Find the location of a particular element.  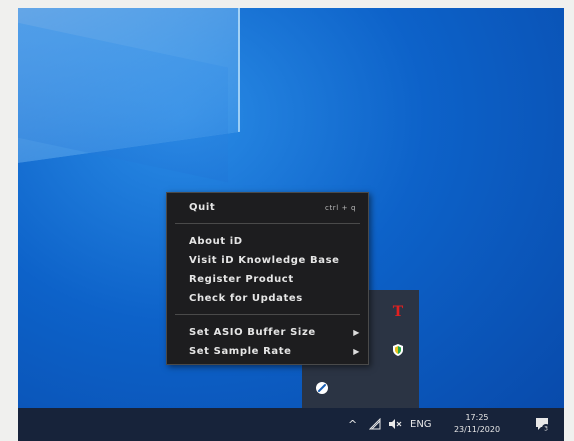

clock-date: 23/11/2020 is located at coordinates (477, 429).